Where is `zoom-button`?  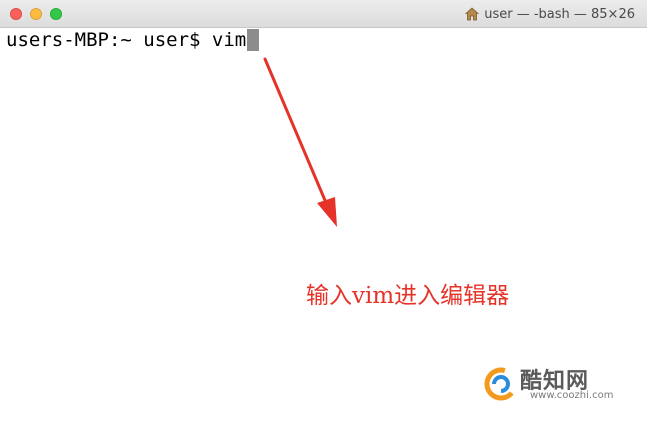 zoom-button is located at coordinates (56, 14).